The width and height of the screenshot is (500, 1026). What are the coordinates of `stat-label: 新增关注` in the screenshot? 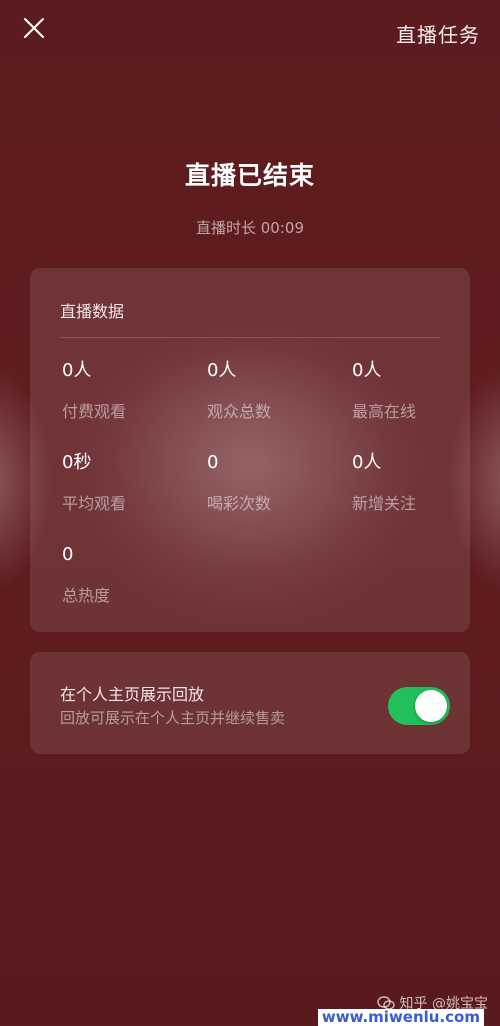 It's located at (384, 503).